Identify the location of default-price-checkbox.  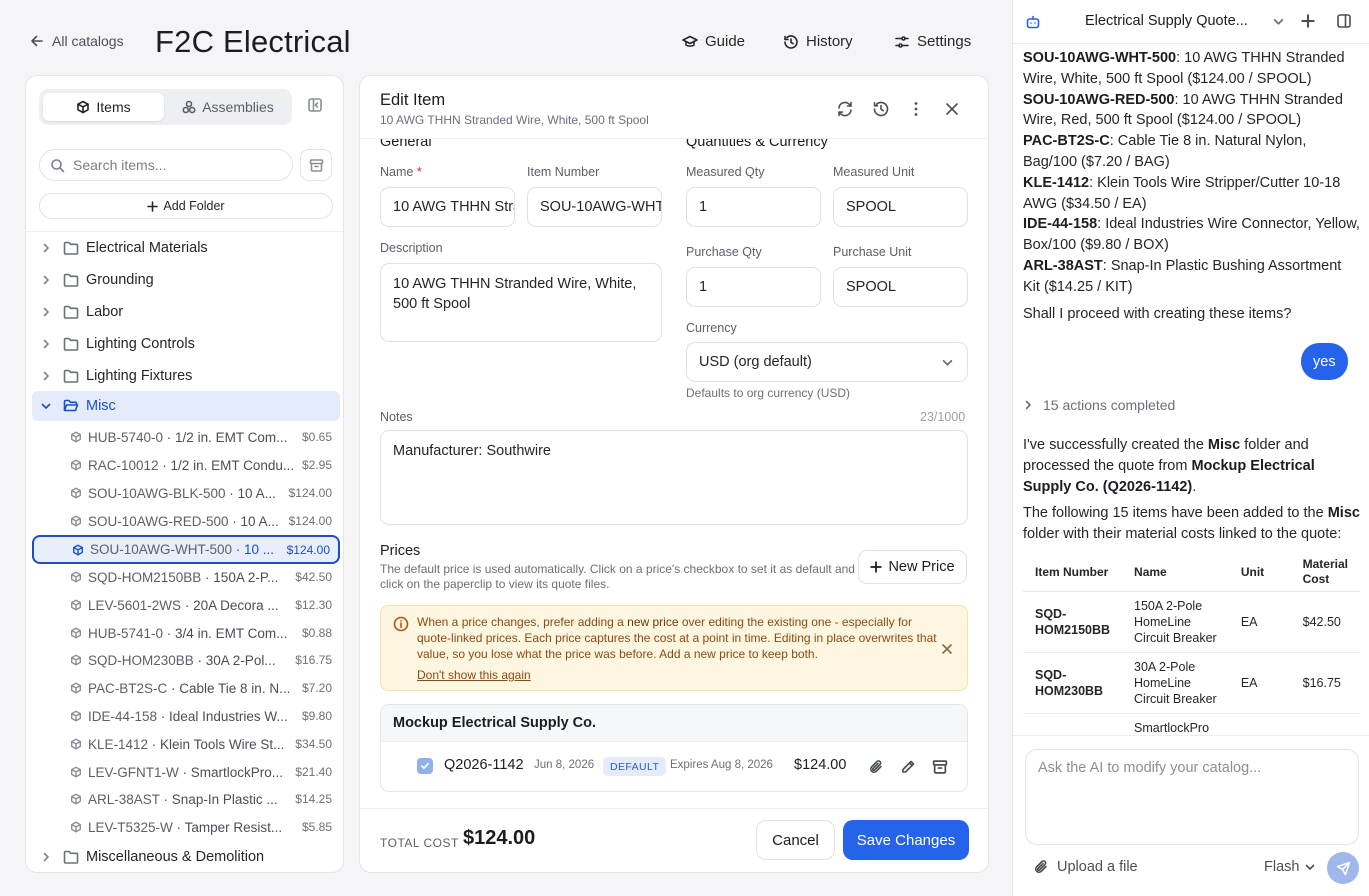
(425, 766).